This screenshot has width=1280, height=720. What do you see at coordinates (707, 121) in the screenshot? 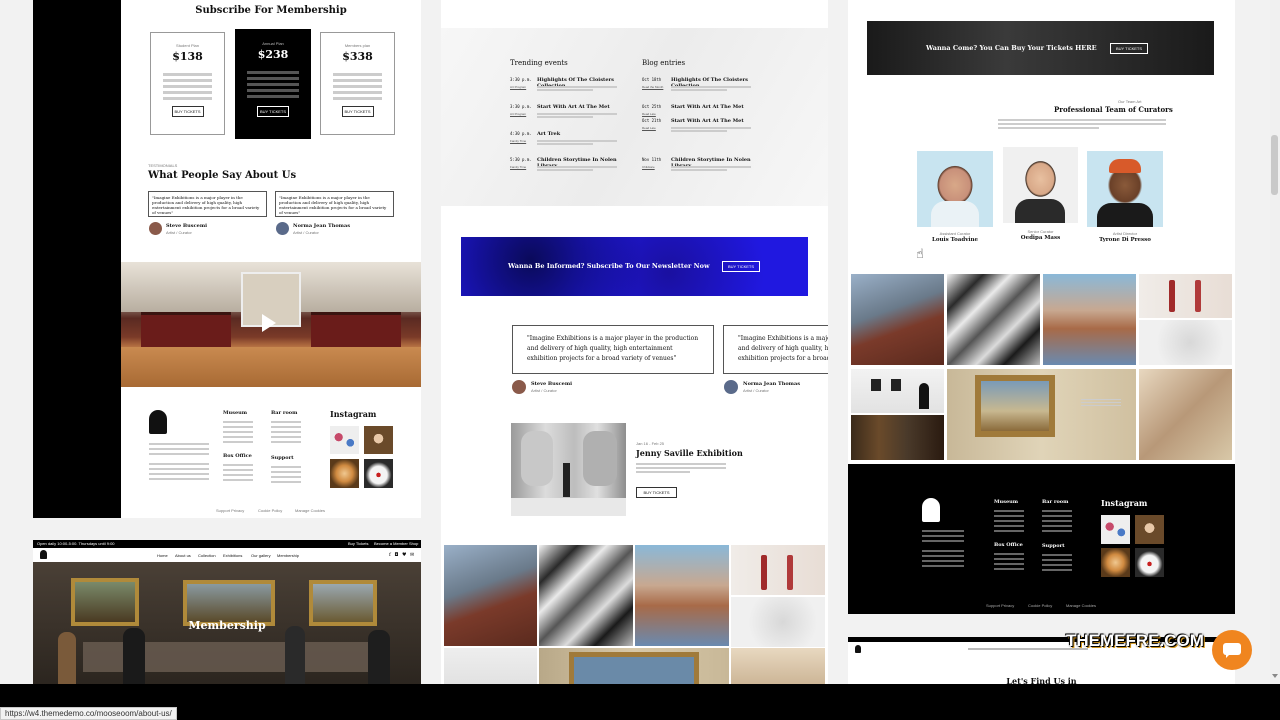
I see `blog-title: Start With Art At The Met` at bounding box center [707, 121].